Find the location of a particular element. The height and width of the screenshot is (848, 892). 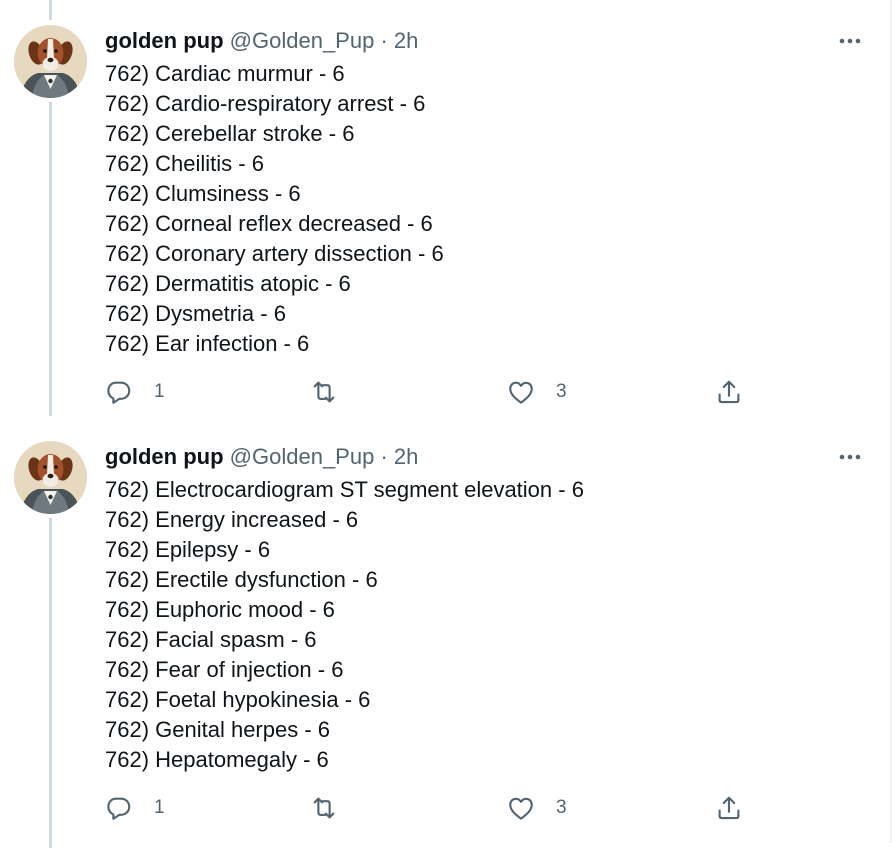

tweet-line: 762) Cheilitis - 6 is located at coordinates (184, 163).